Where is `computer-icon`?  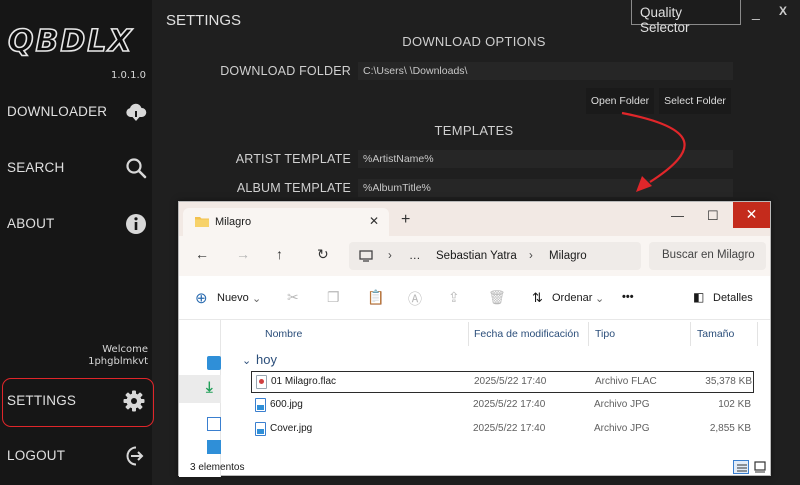
computer-icon is located at coordinates (366, 256).